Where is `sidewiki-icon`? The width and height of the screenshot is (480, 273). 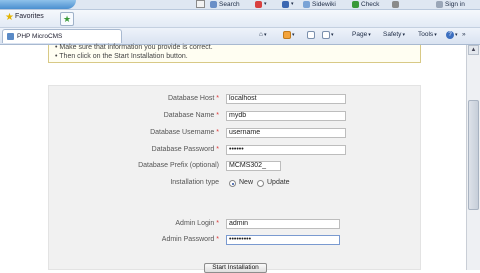 sidewiki-icon is located at coordinates (306, 4).